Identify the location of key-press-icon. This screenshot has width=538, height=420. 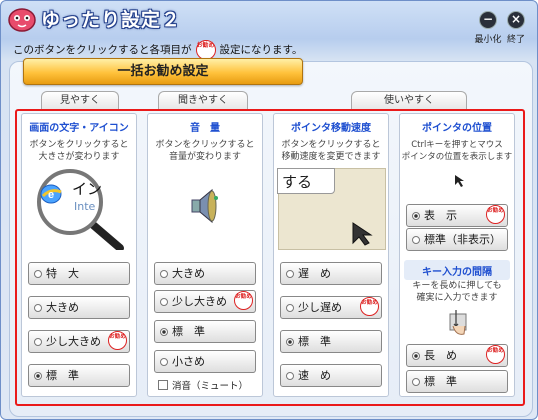
(458, 322).